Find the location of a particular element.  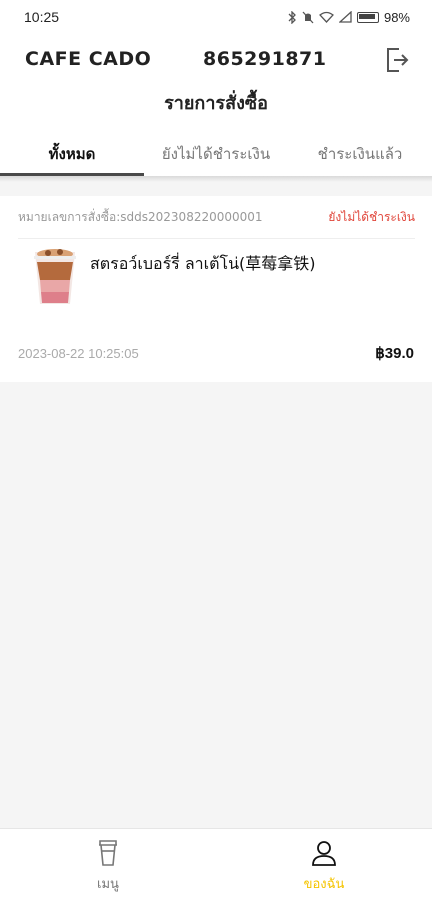

nav-menu: เมนู is located at coordinates (108, 864).